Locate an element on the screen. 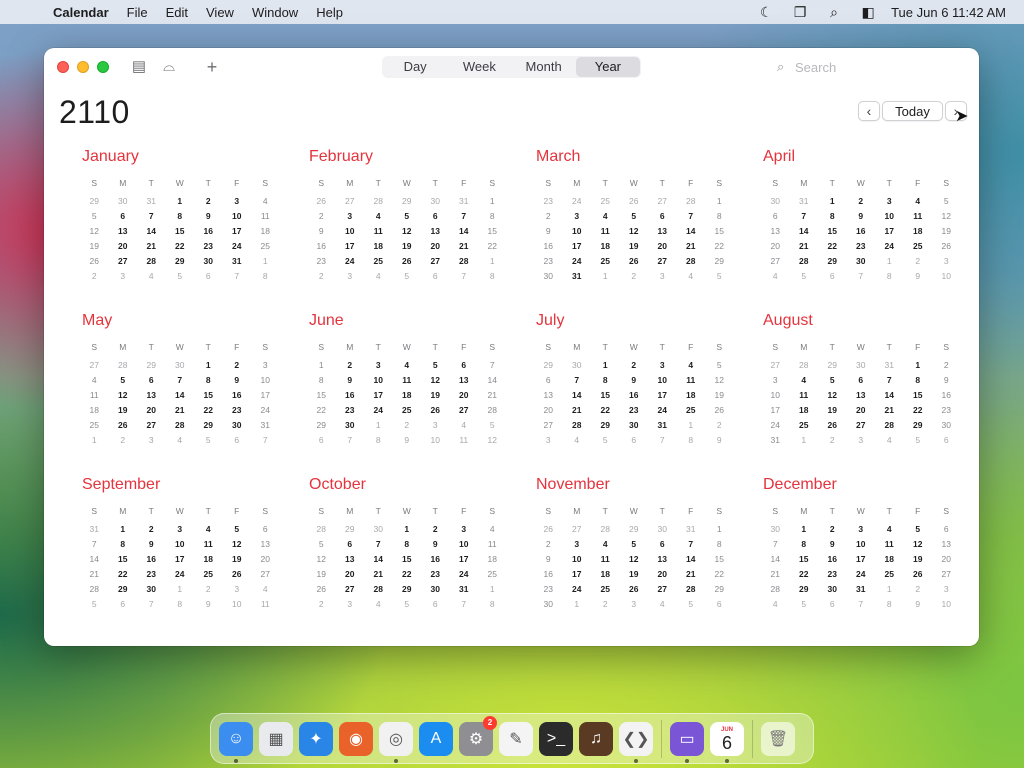 The image size is (1024, 768). day-cell: 23 is located at coordinates (208, 246).